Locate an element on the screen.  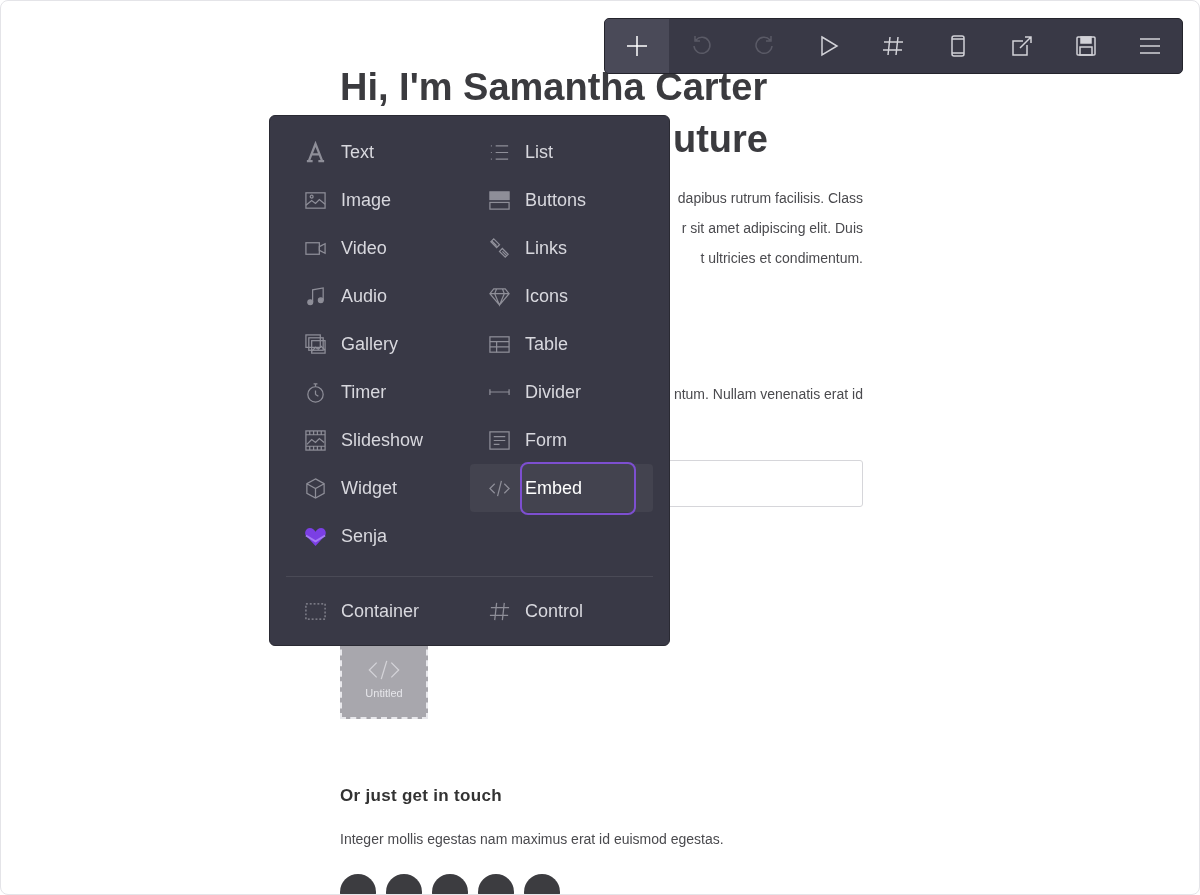
gallery-icon is located at coordinates (315, 344).